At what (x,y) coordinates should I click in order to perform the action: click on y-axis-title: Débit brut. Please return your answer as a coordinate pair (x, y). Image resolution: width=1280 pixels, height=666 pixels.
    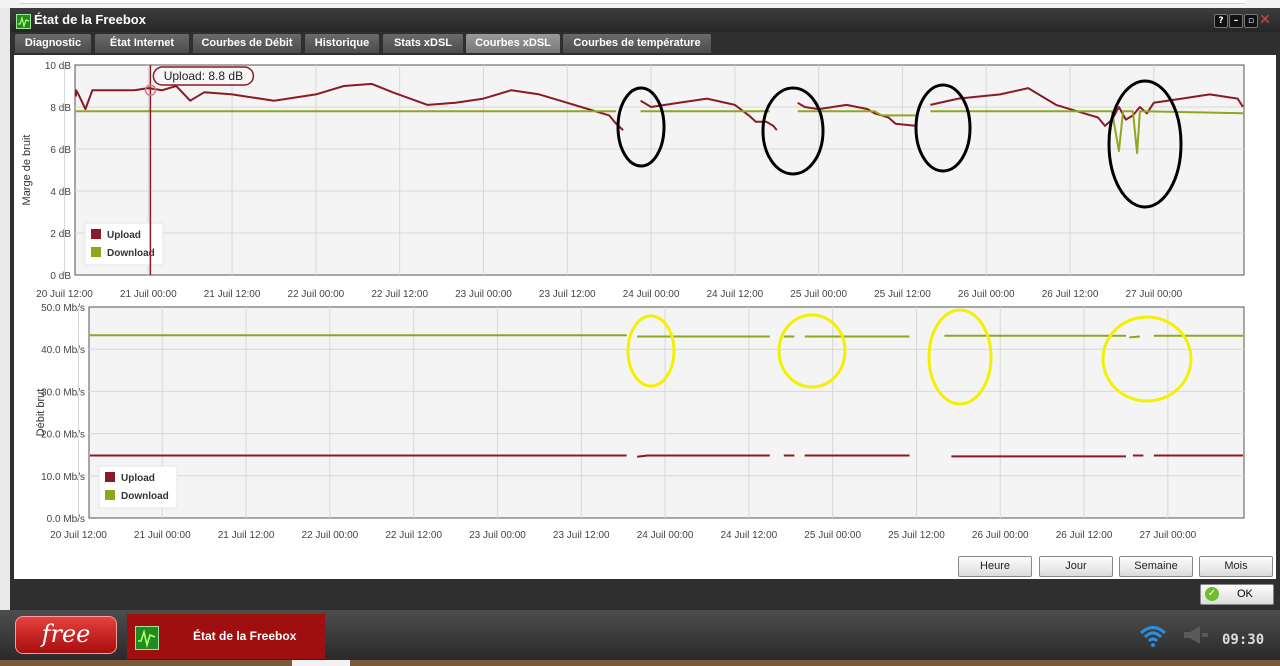
    Looking at the image, I should click on (41, 413).